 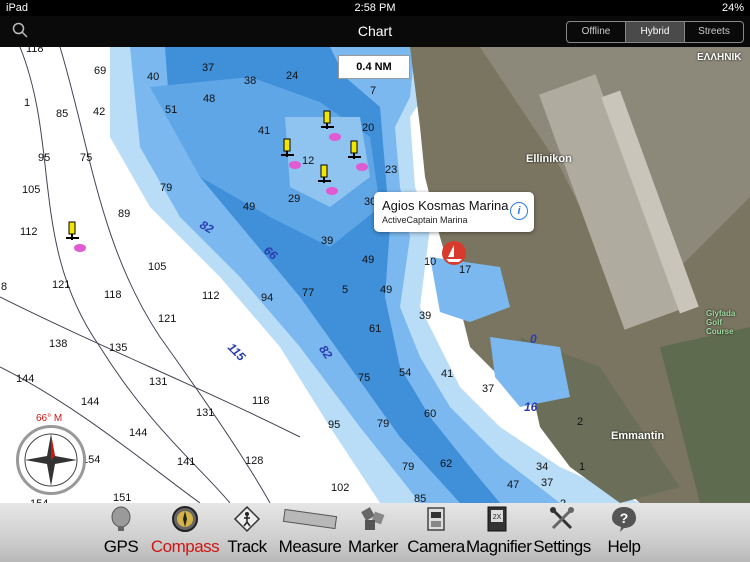 What do you see at coordinates (582, 467) in the screenshot?
I see `depth-sounding: 1` at bounding box center [582, 467].